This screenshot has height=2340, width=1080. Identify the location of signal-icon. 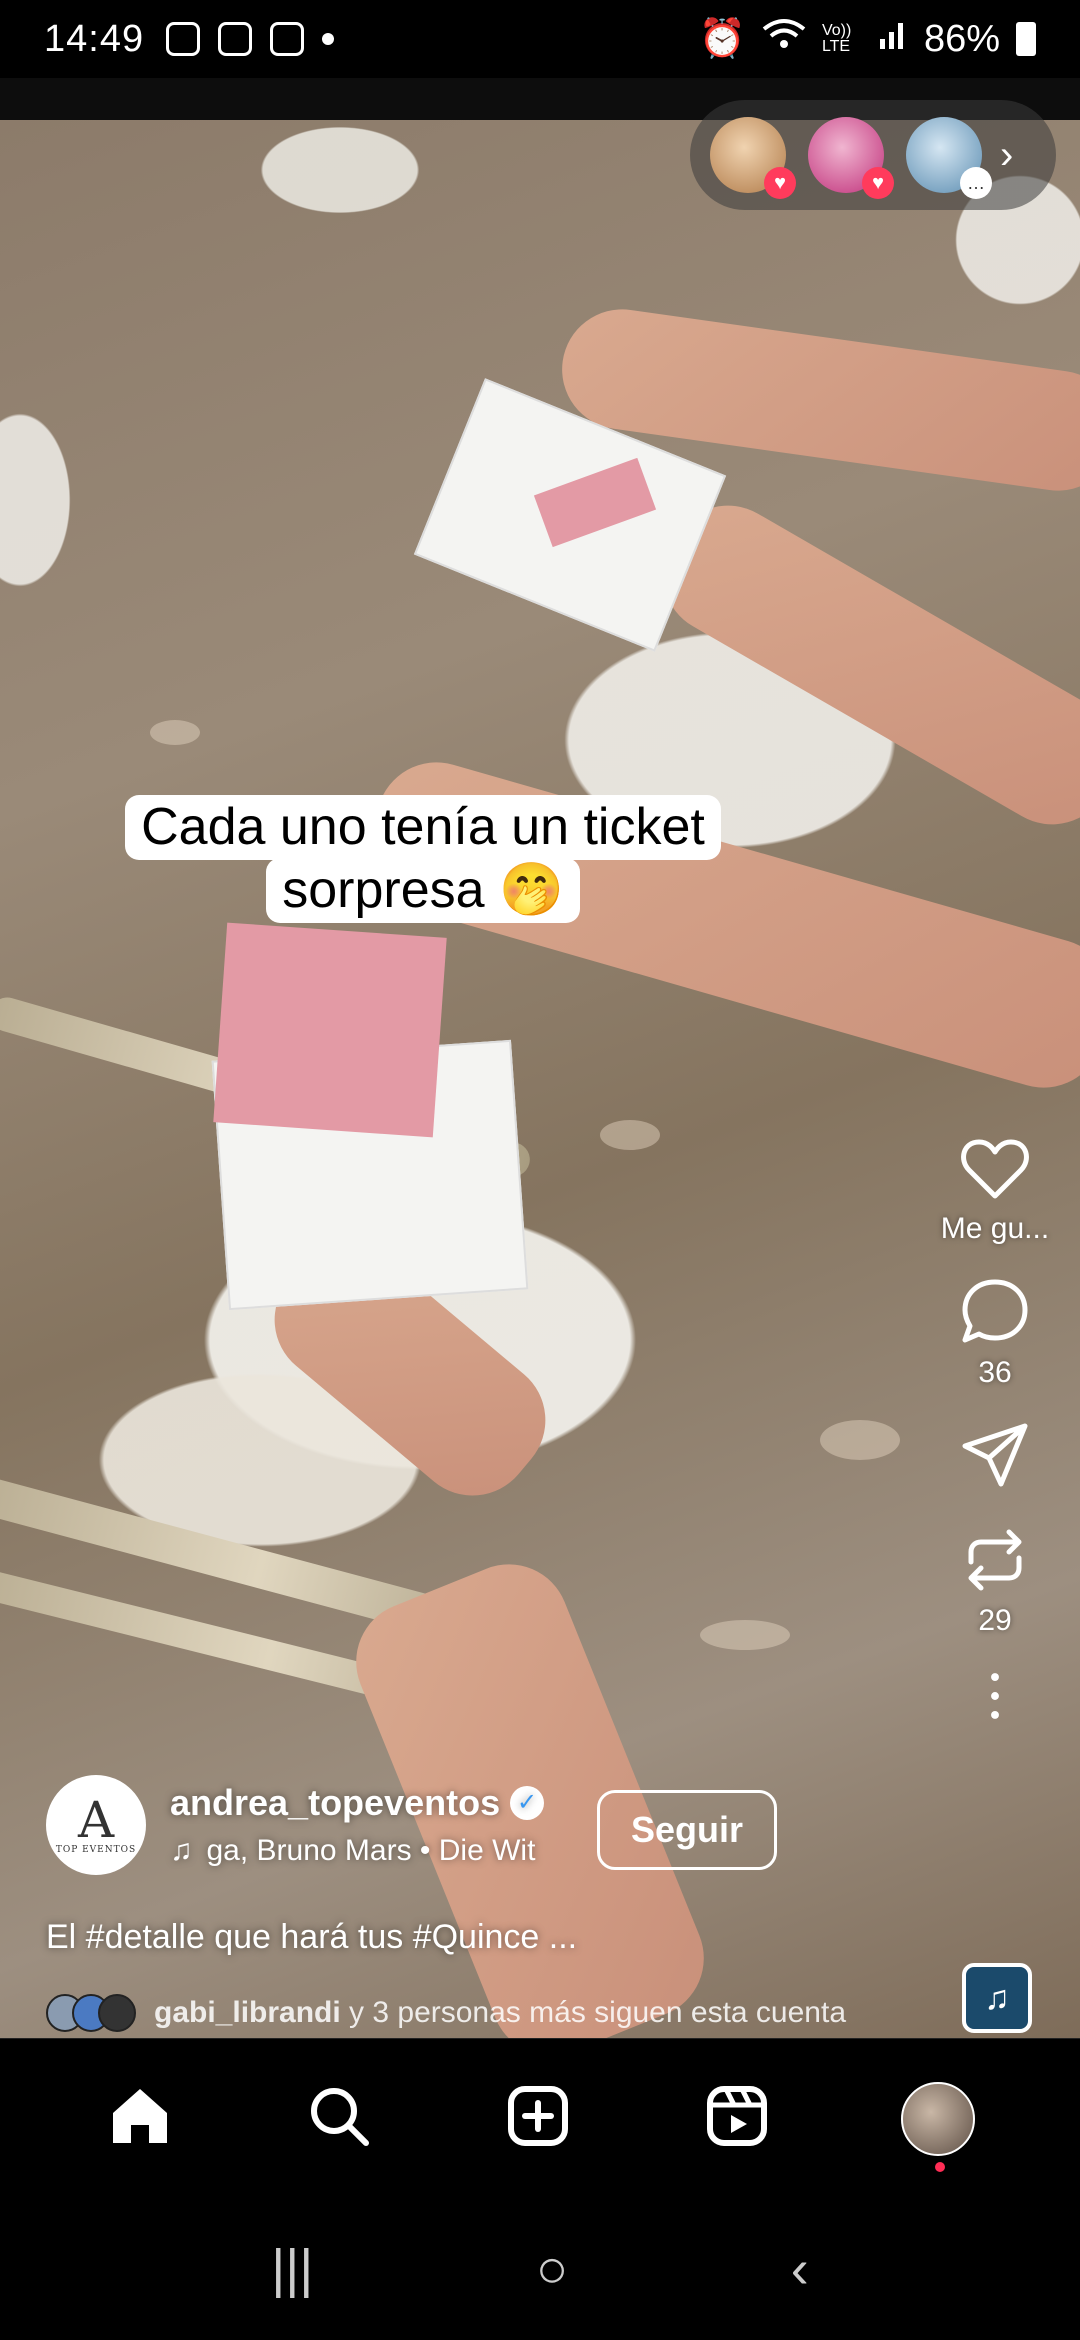
(893, 39).